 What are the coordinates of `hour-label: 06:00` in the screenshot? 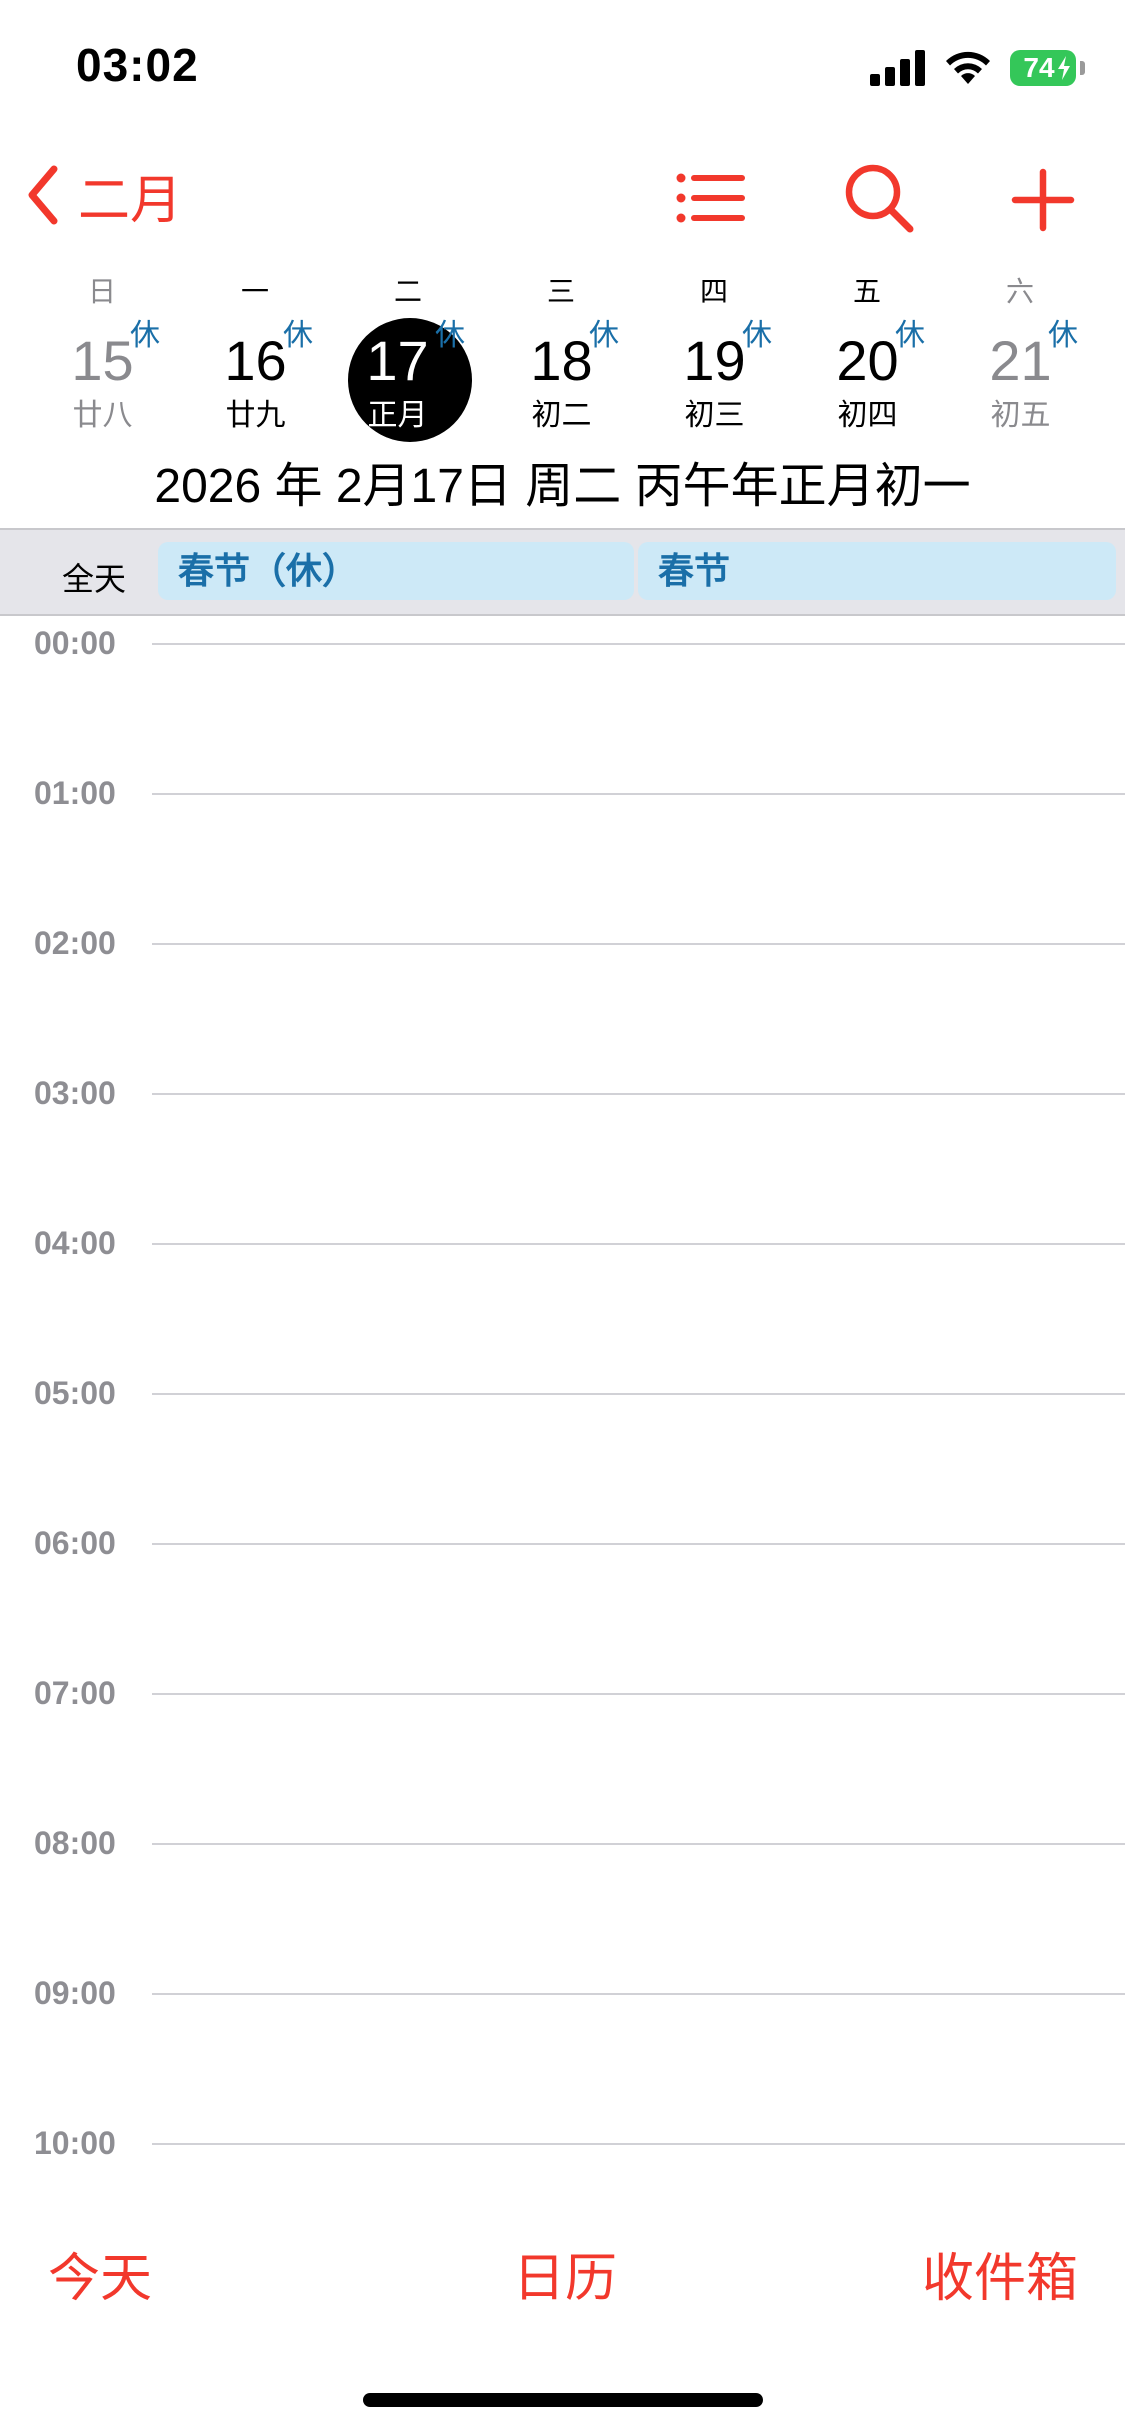 It's located at (75, 1543).